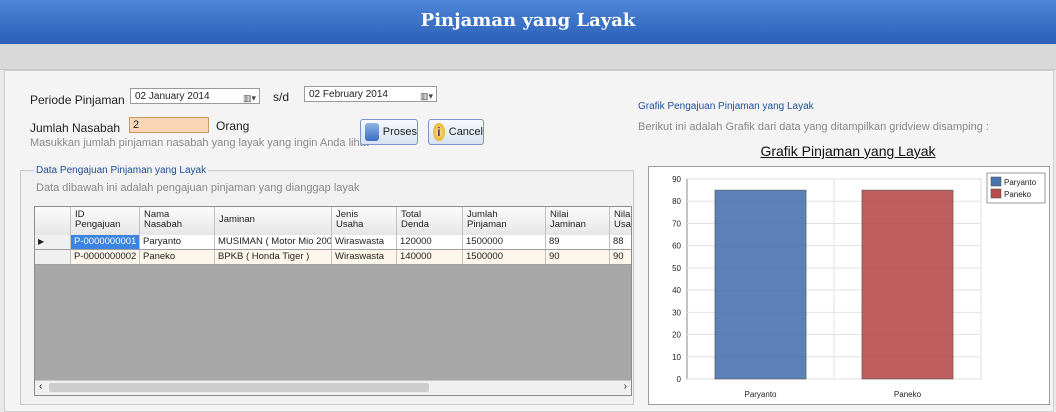 The height and width of the screenshot is (412, 1056). I want to click on table-cell: 88, so click(620, 242).